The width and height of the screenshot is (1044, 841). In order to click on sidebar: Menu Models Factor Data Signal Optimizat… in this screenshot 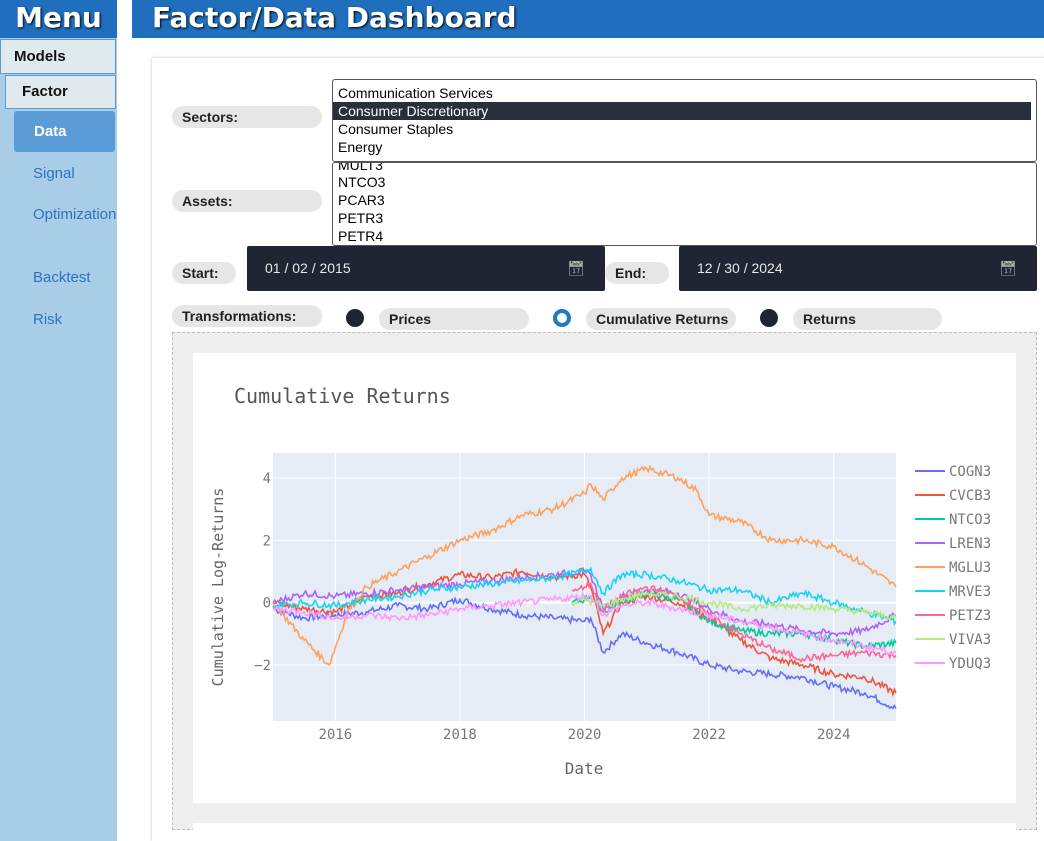, I will do `click(58, 420)`.